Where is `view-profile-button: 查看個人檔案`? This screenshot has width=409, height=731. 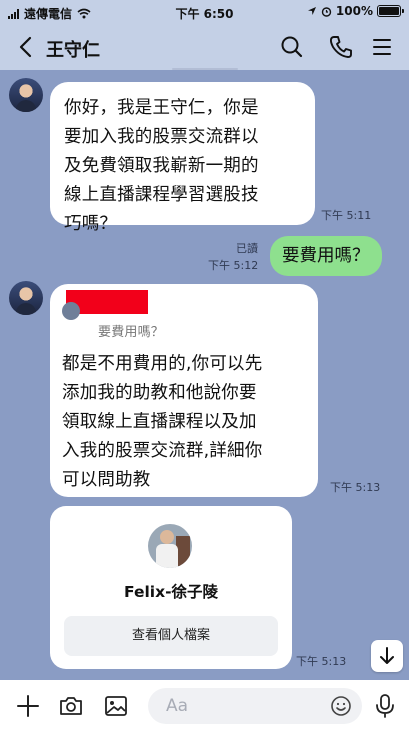 view-profile-button: 查看個人檔案 is located at coordinates (171, 636).